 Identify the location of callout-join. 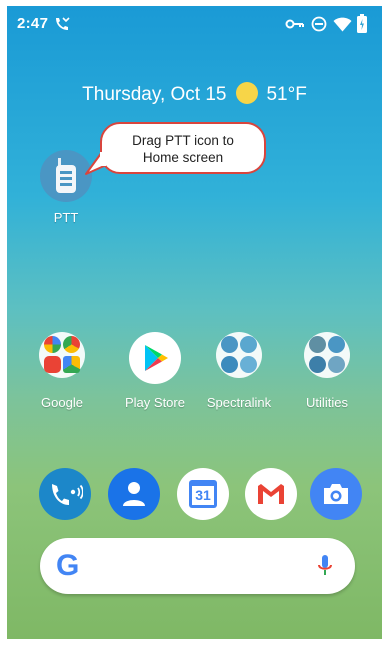
(103, 159).